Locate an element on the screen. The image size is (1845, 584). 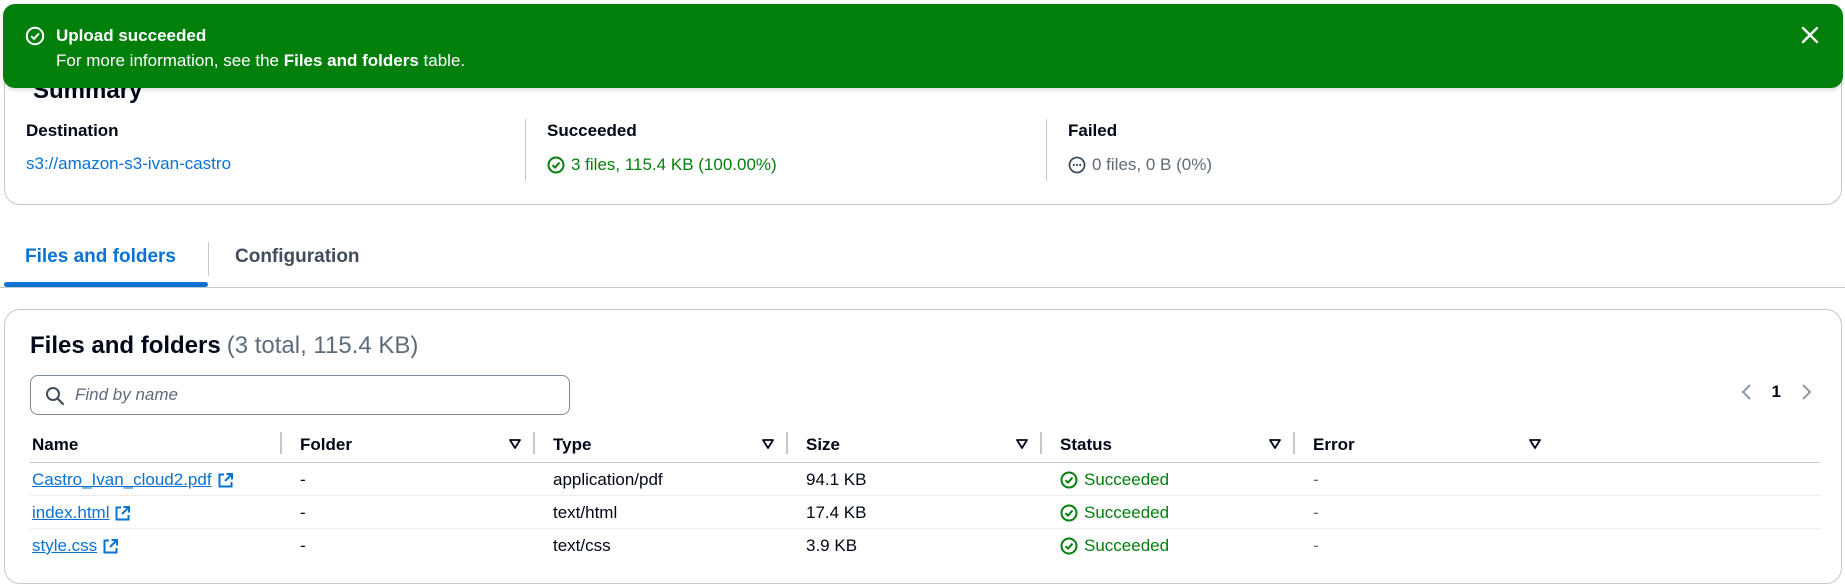
tab-files-and-folders: Files and folders is located at coordinates (100, 257).